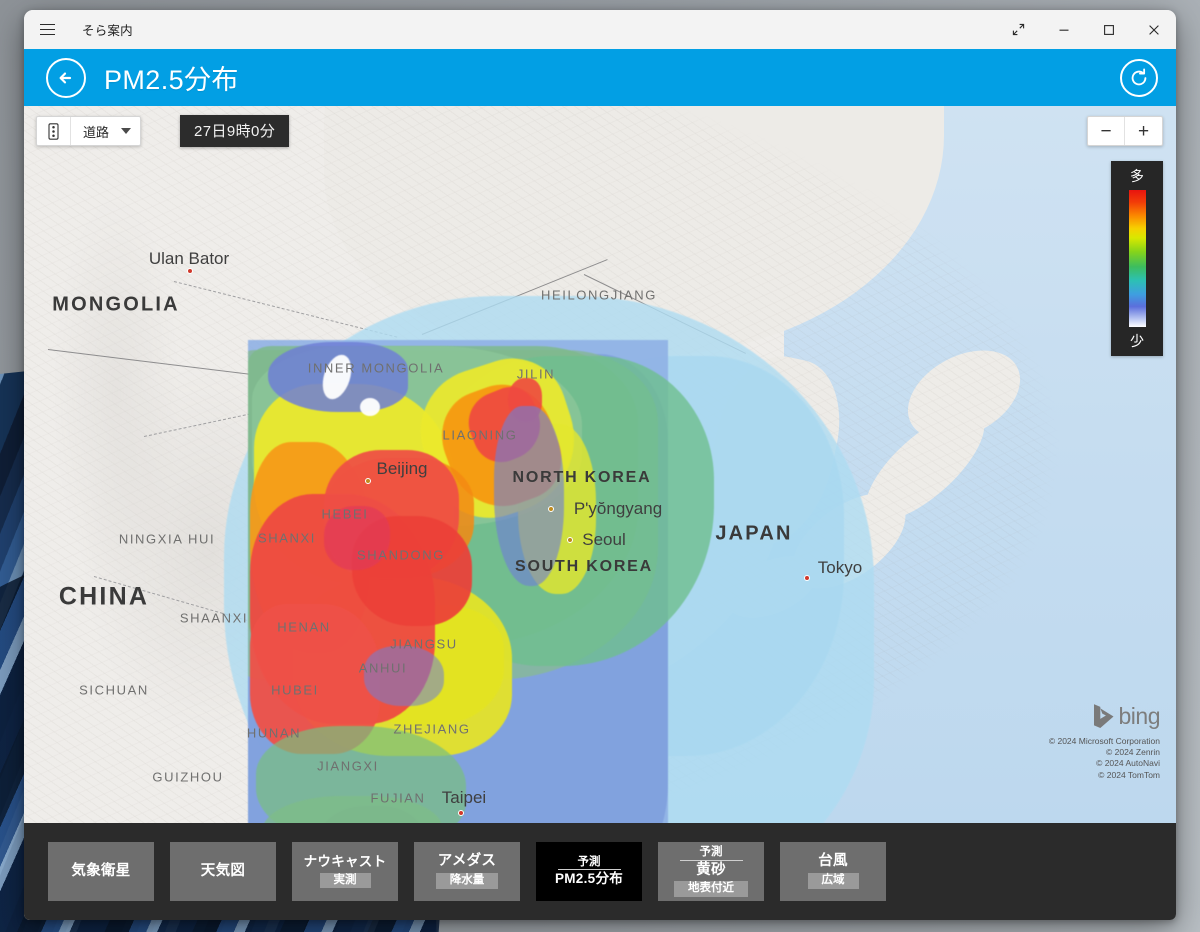  I want to click on pm25-color-legend: 多 少, so click(1137, 258).